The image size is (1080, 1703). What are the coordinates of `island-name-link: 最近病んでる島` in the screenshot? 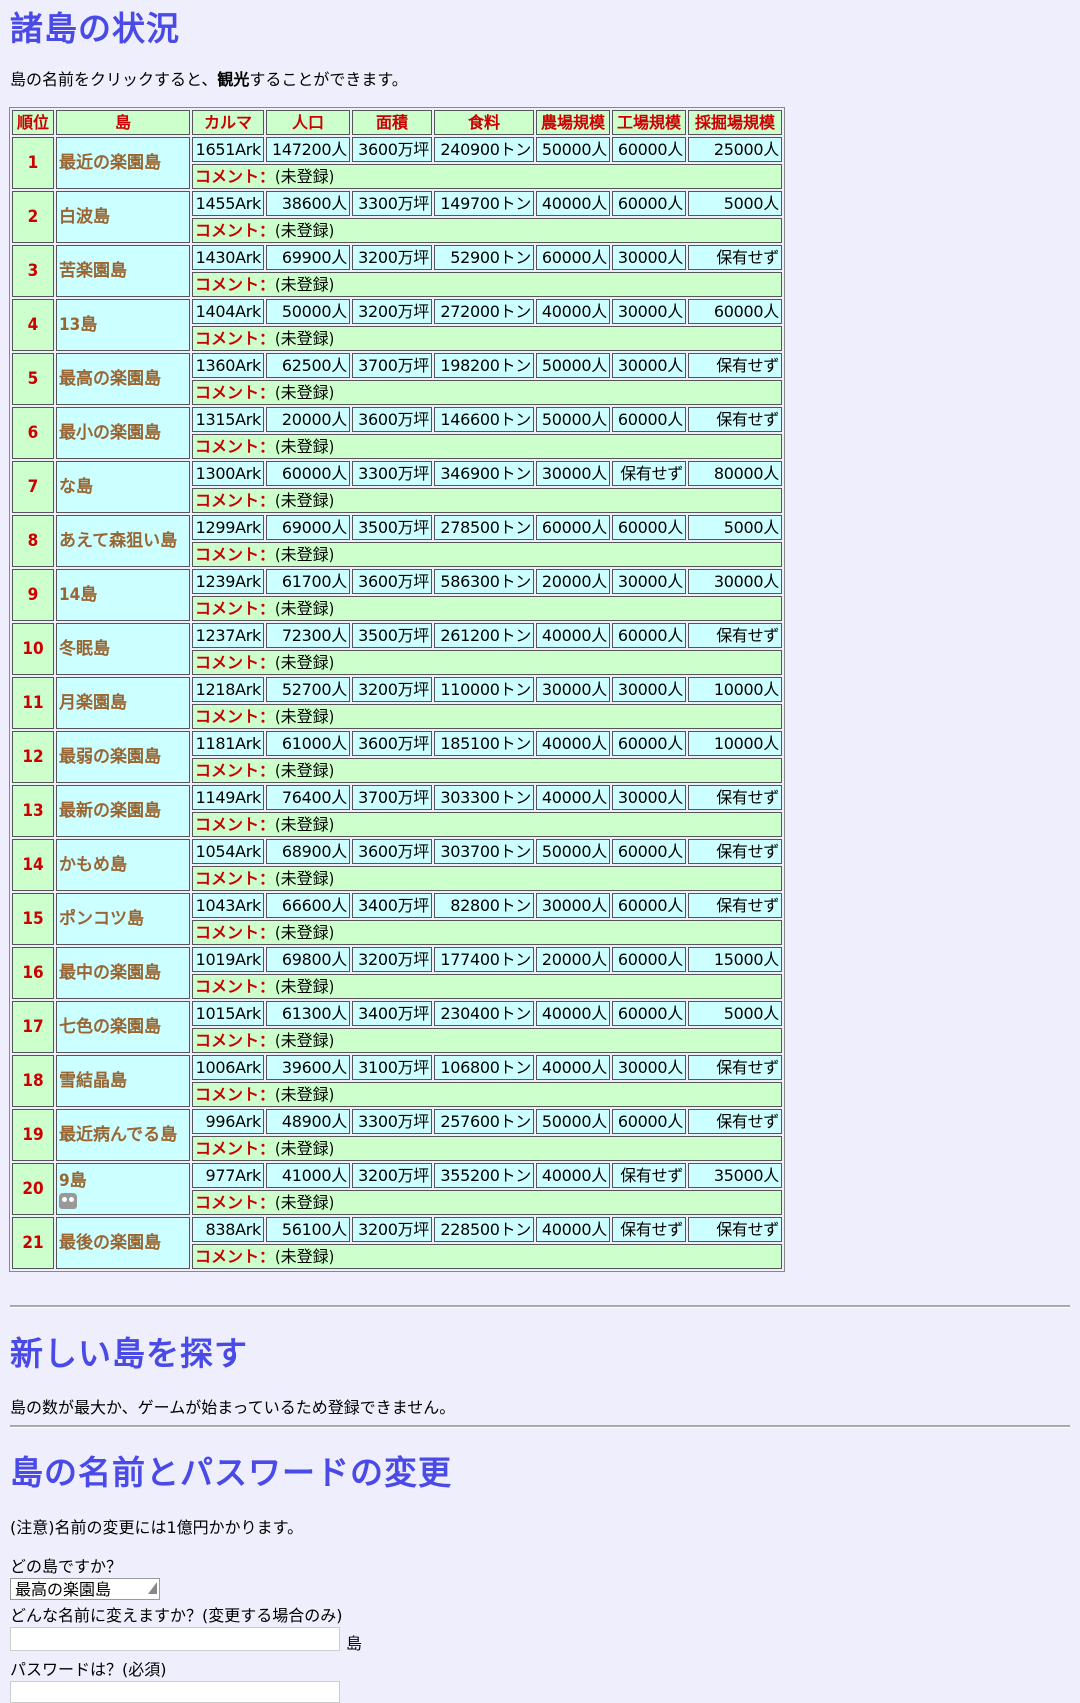 It's located at (118, 1135).